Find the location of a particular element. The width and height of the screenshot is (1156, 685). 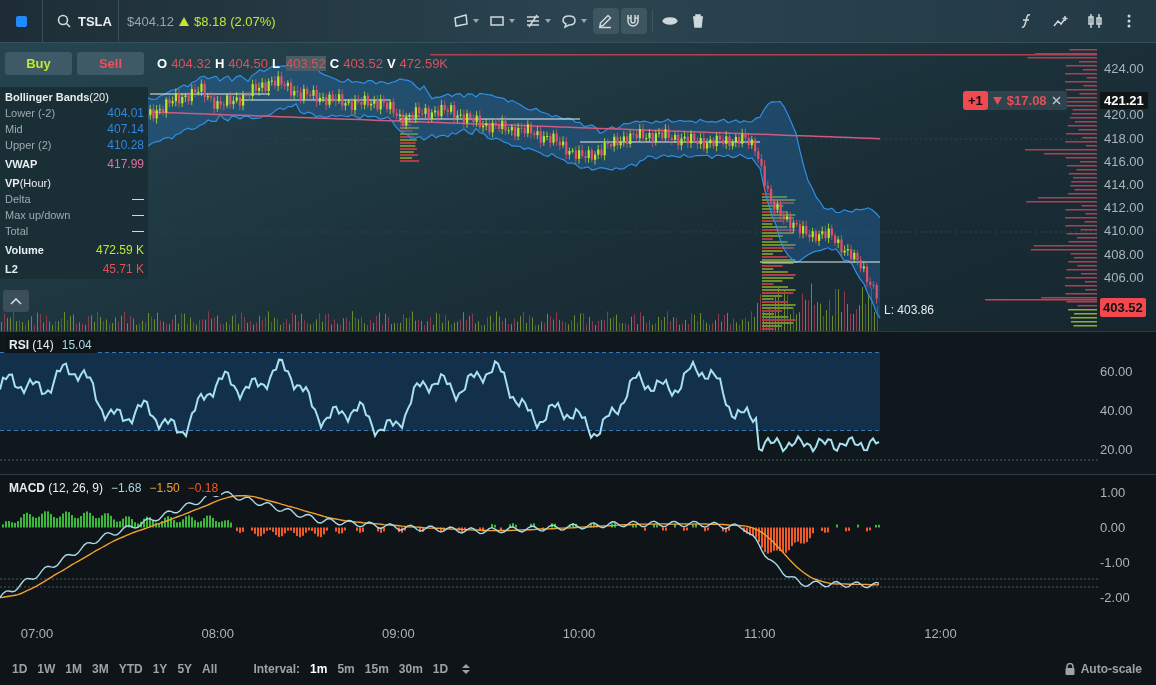

macd-value: −1.68 is located at coordinates (126, 488).